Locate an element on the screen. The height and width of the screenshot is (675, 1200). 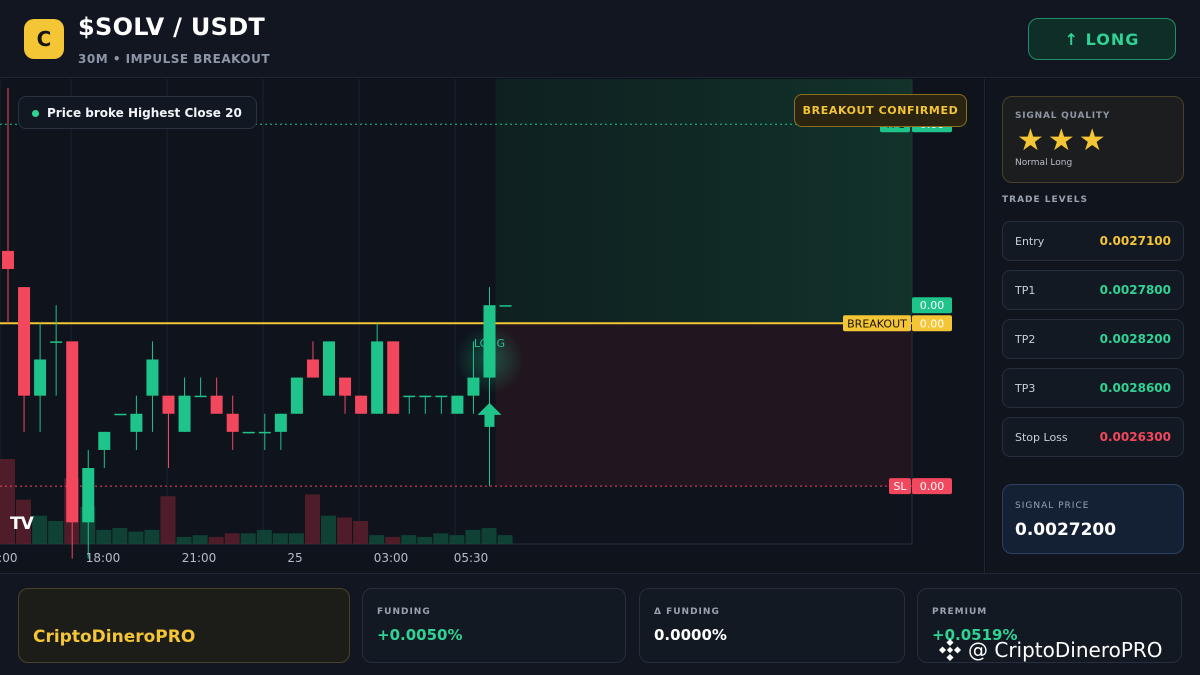
long-signal-button: ↑ LONG is located at coordinates (1102, 39).